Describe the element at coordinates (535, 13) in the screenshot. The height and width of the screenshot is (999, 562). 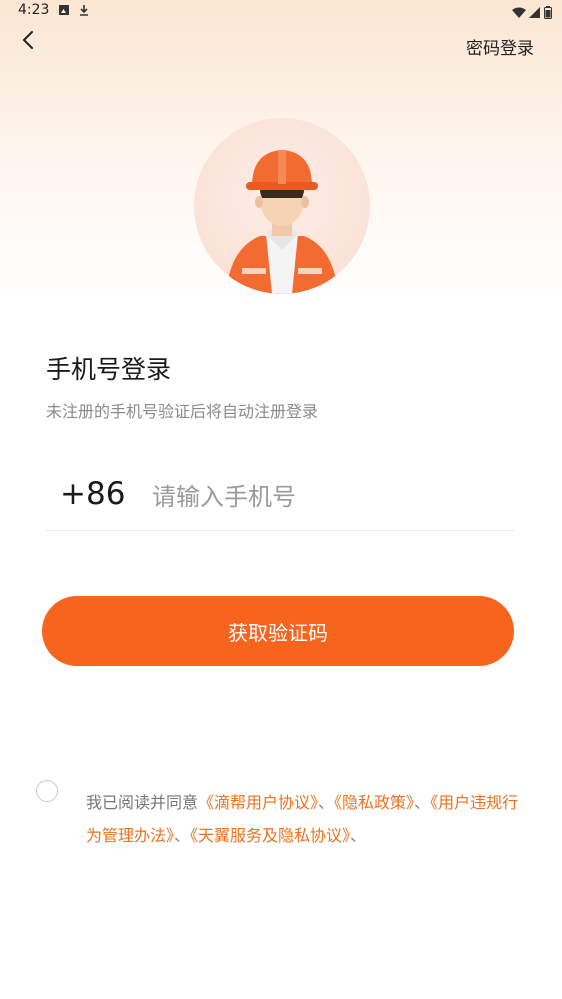
I see `signal-icon` at that location.